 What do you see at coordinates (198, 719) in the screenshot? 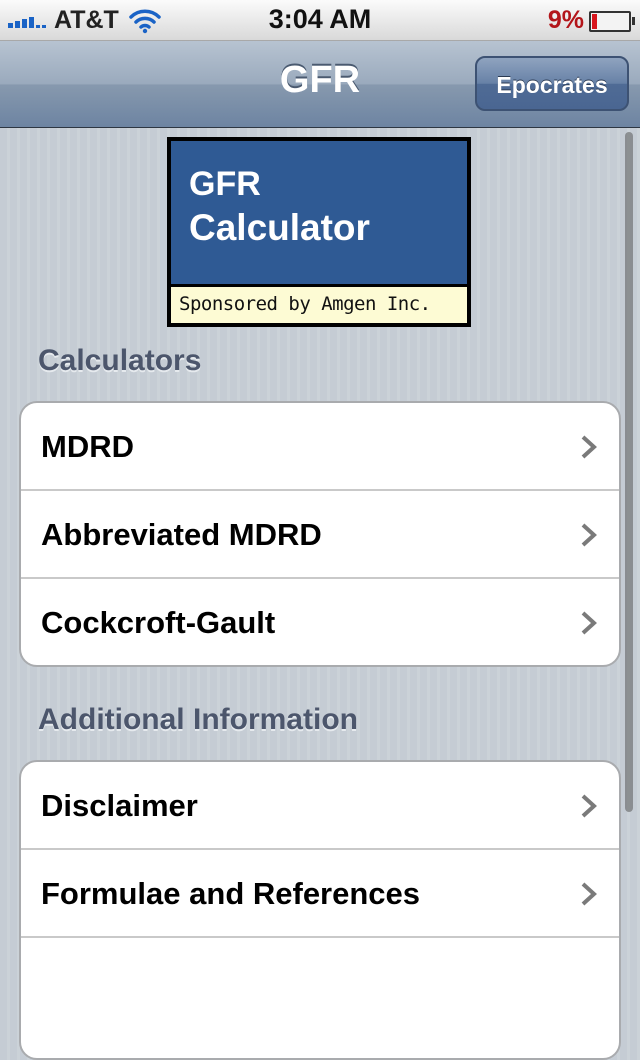
I see `section-header-additional-information: Additional Information` at bounding box center [198, 719].